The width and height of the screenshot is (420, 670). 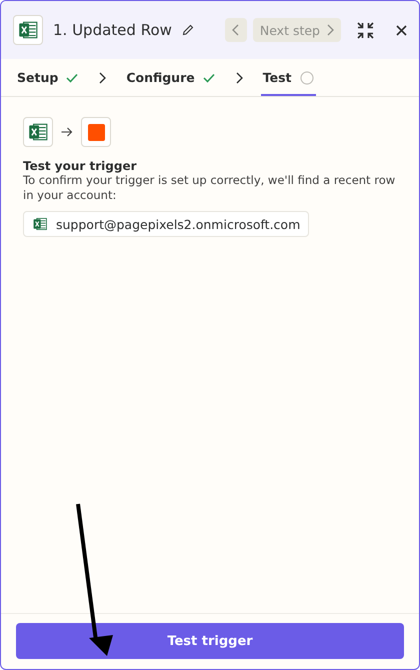 What do you see at coordinates (188, 30) in the screenshot?
I see `pencil-icon` at bounding box center [188, 30].